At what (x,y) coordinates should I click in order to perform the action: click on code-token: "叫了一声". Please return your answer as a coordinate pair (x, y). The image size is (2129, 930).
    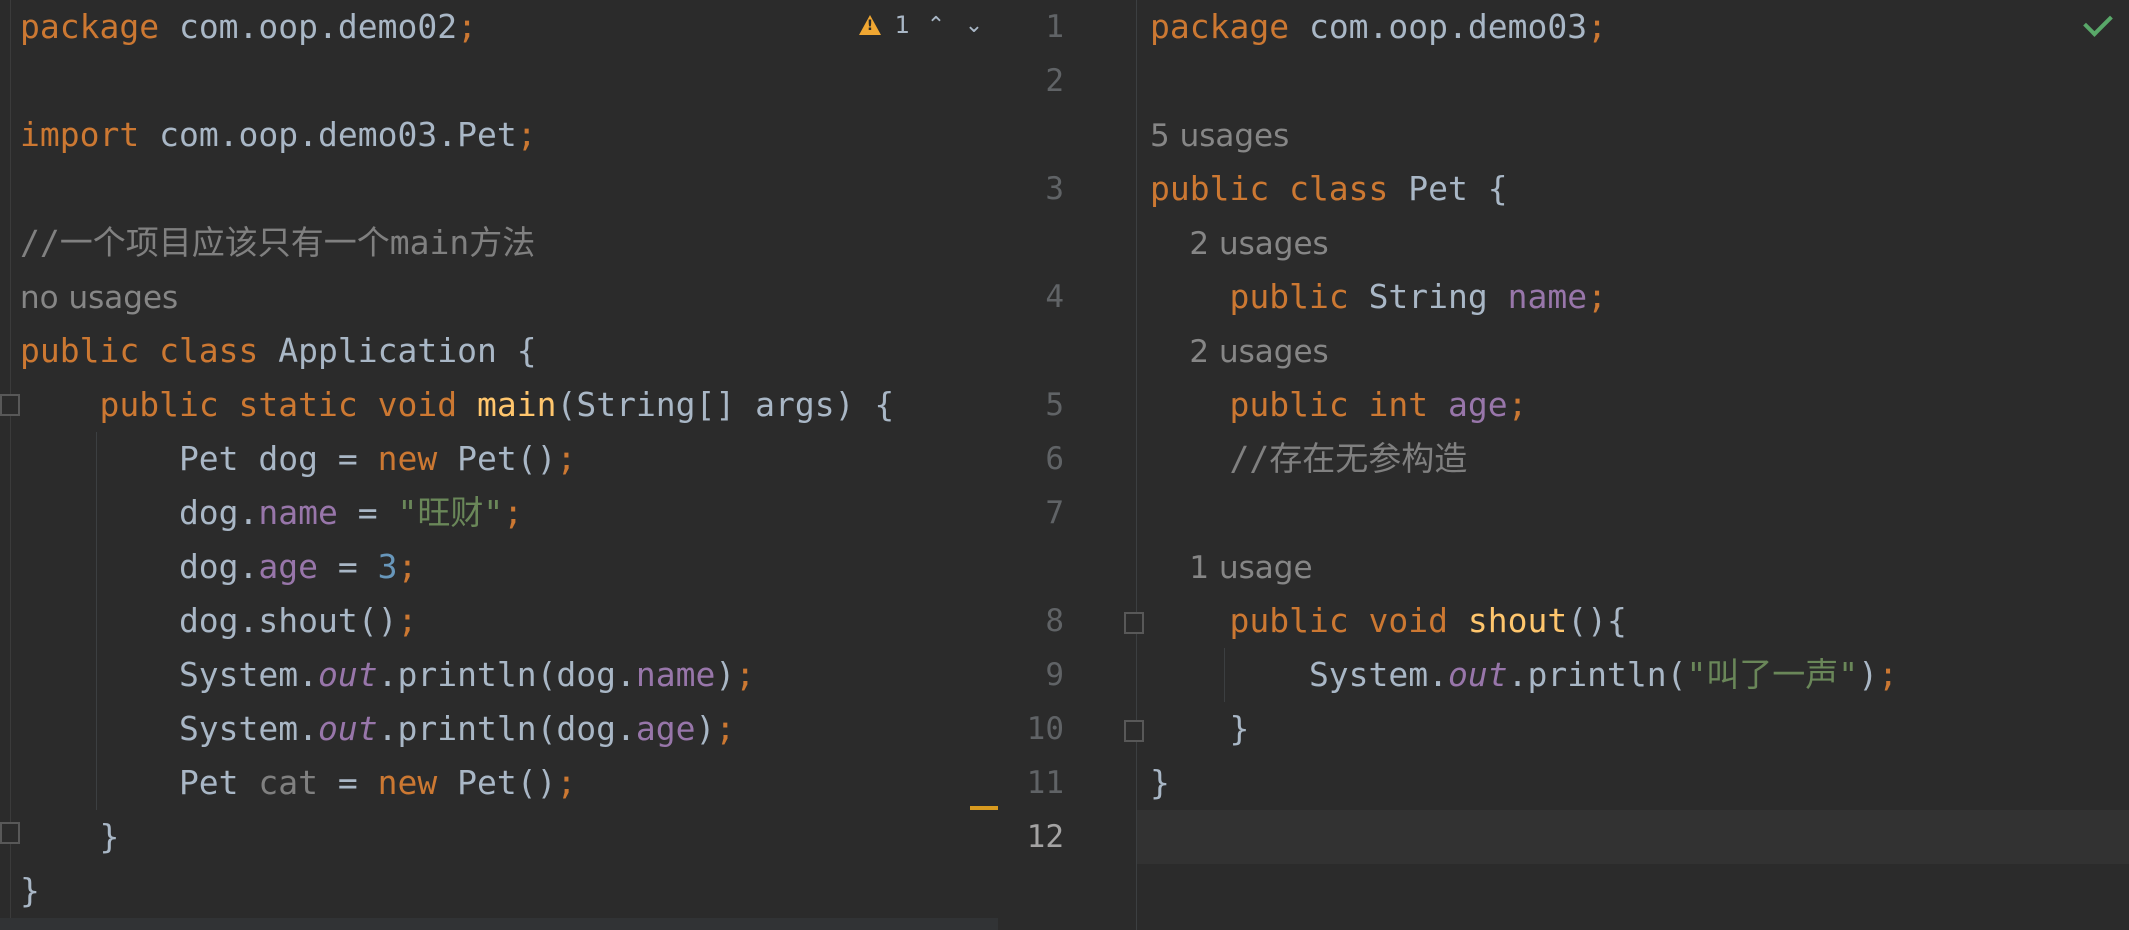
    Looking at the image, I should click on (1772, 674).